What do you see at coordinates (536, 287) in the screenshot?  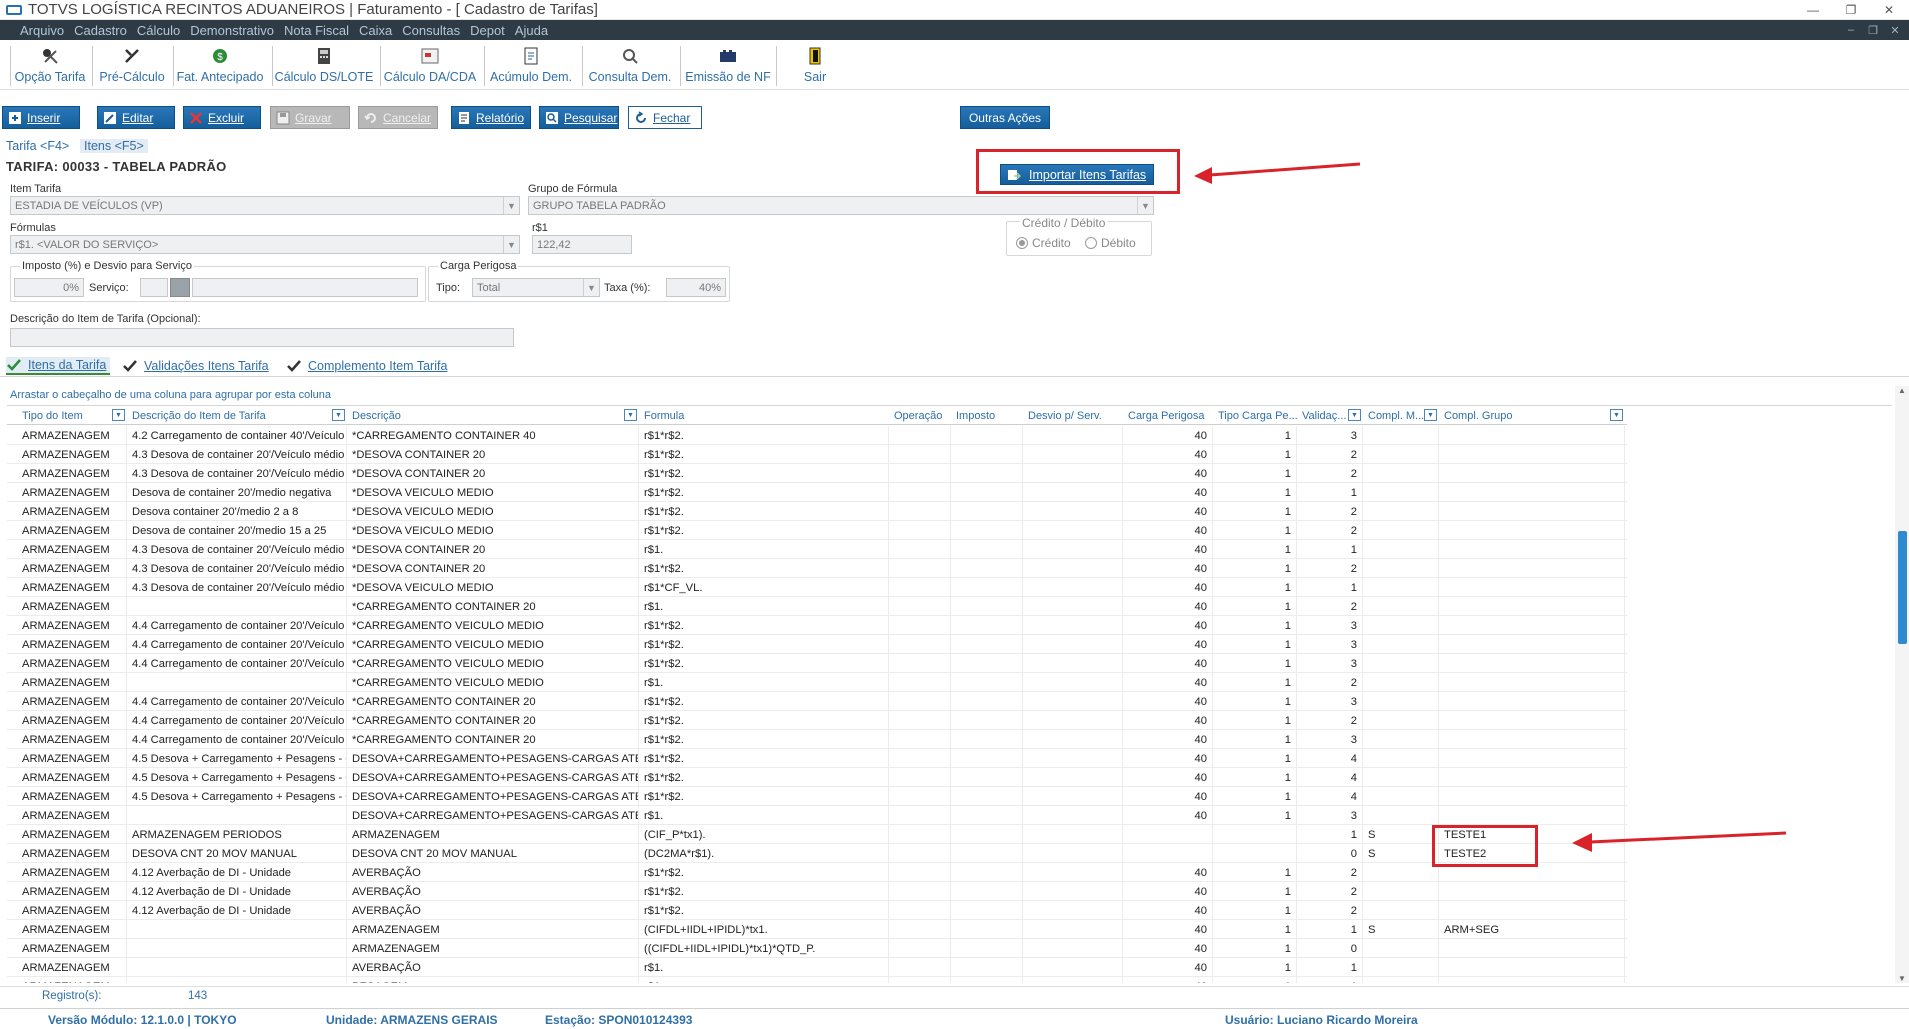 I see `tipo-select: Total ▼` at bounding box center [536, 287].